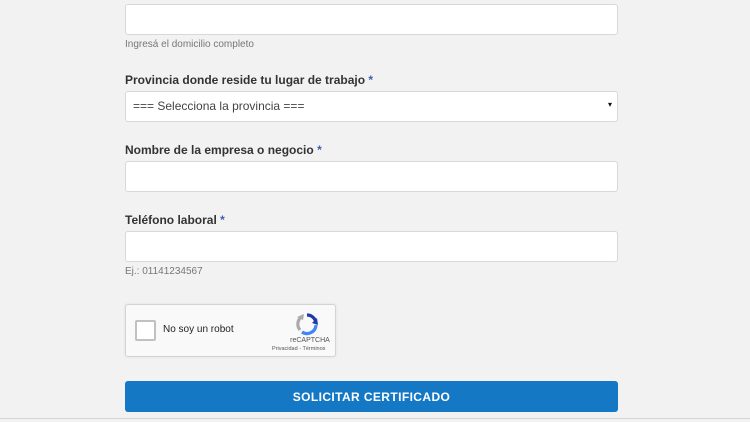  Describe the element at coordinates (371, 246) in the screenshot. I see `phone-input` at that location.